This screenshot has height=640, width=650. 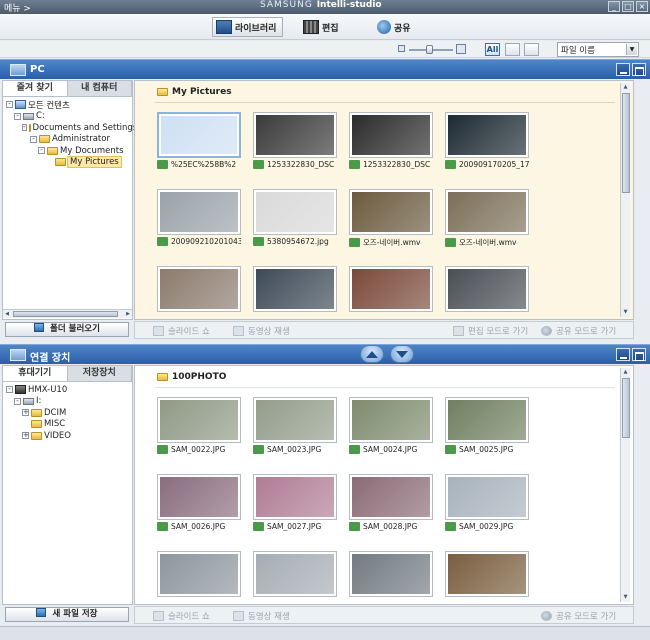 I want to click on scroll-left-icon: ◀, so click(x=7, y=314).